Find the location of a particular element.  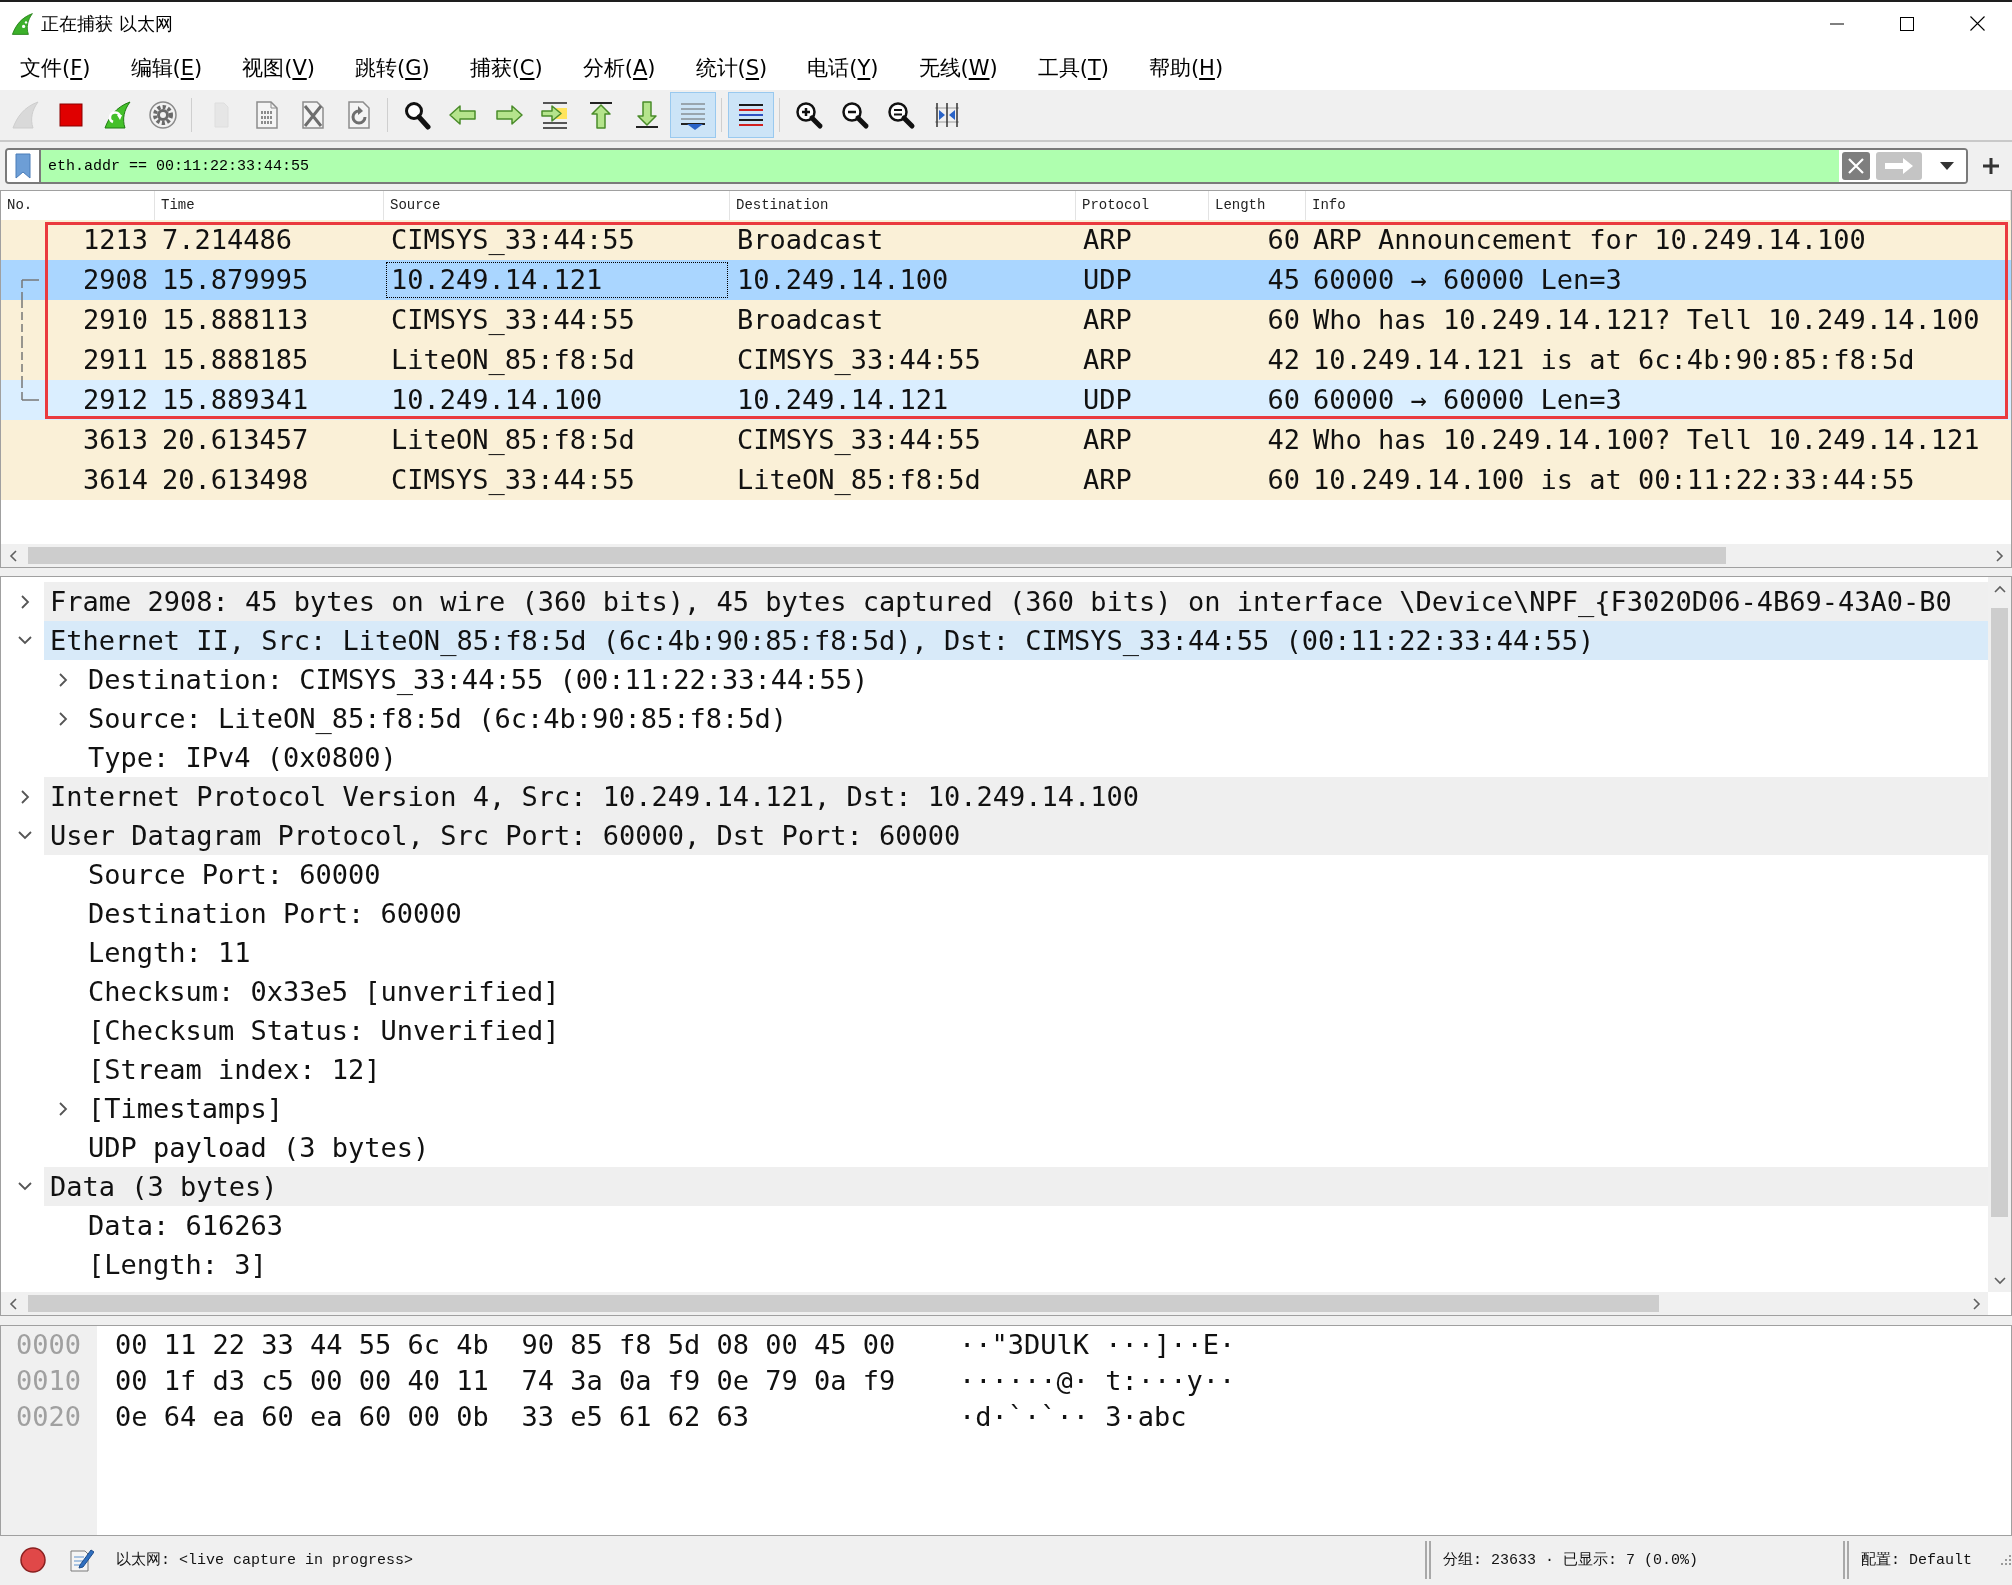

table-cell-text: 2911 is located at coordinates (115, 360).